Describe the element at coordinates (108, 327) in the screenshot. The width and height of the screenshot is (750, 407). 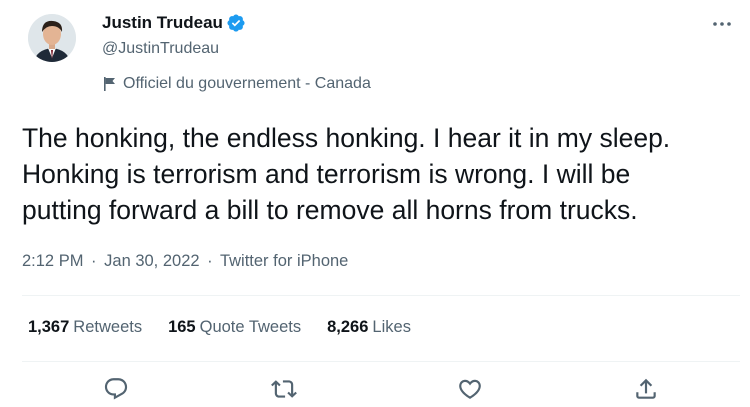
I see `retweets-label: Retweets` at that location.